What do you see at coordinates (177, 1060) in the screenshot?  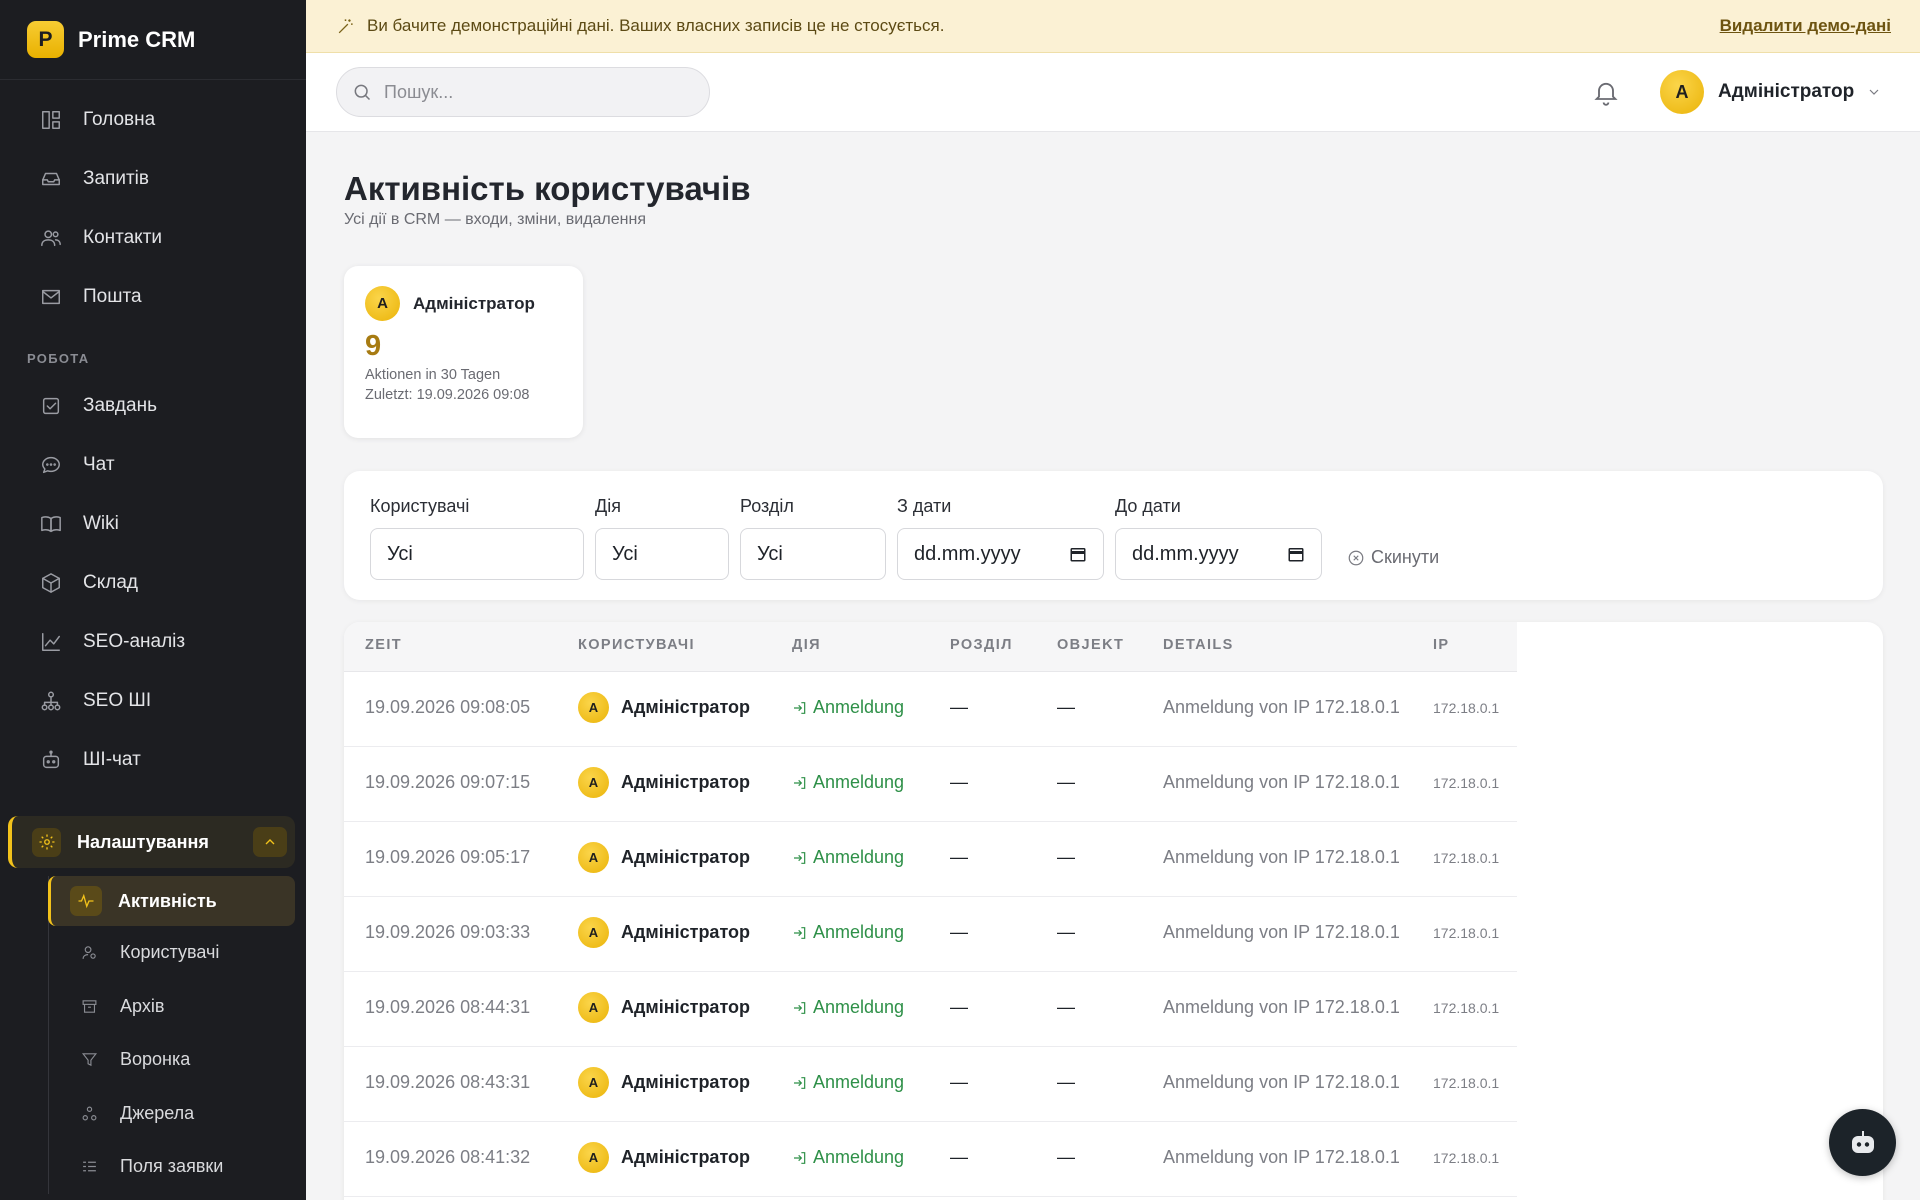 I see `sub-item-funnel: Воронка` at bounding box center [177, 1060].